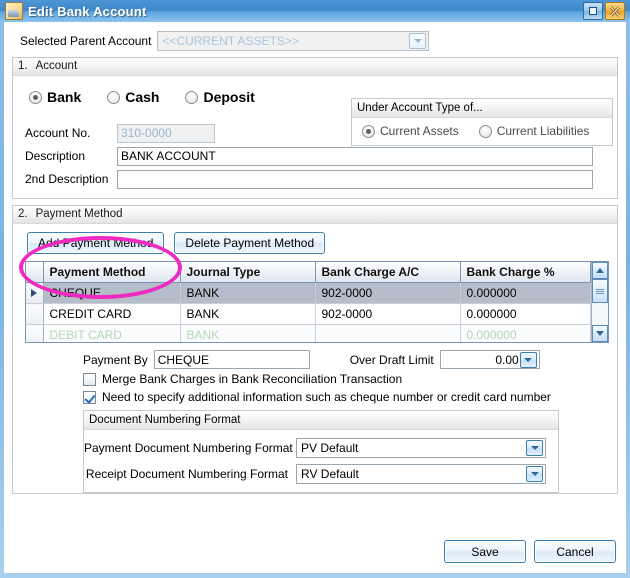  Describe the element at coordinates (248, 272) in the screenshot. I see `grid-header-journal-type: Journal Type` at that location.